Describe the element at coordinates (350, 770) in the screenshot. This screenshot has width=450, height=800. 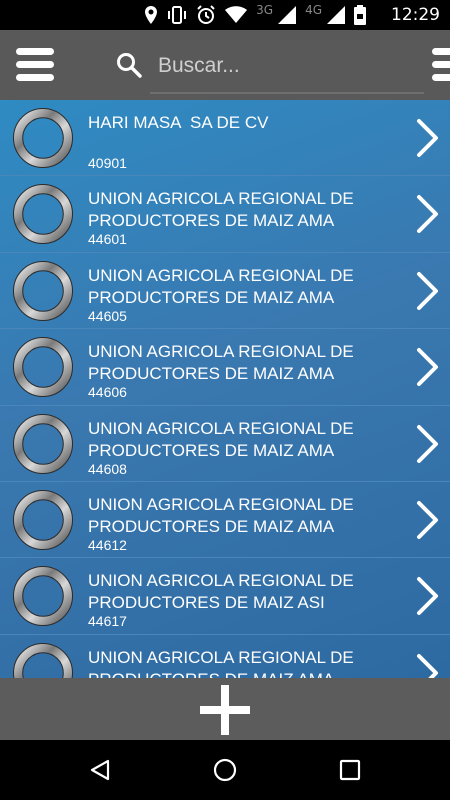
I see `recents-square-icon` at that location.